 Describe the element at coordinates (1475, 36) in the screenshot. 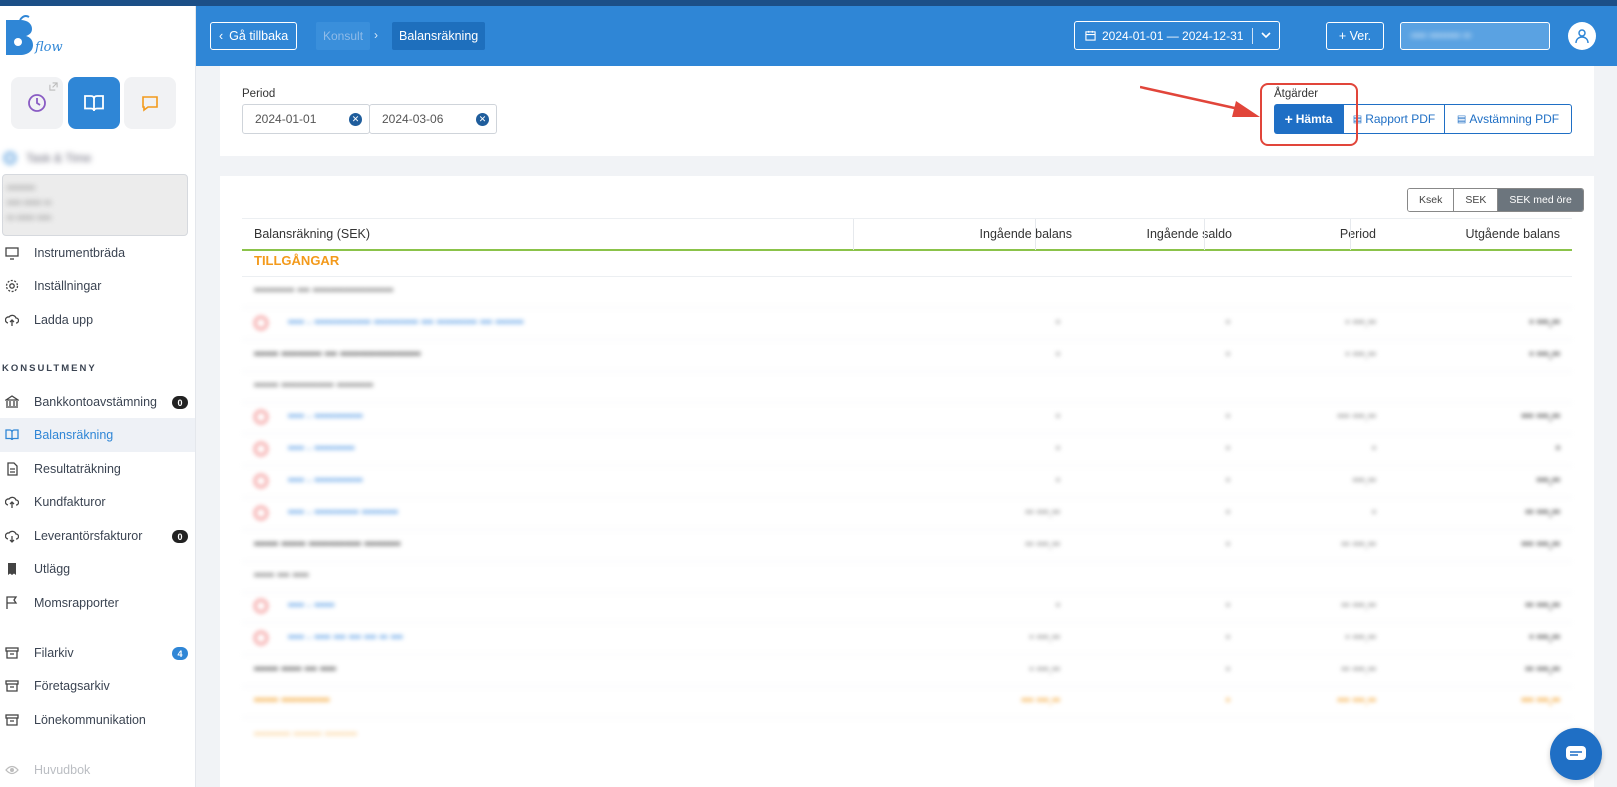

I see `blurred-header-button: •••• •••••••• ••` at that location.